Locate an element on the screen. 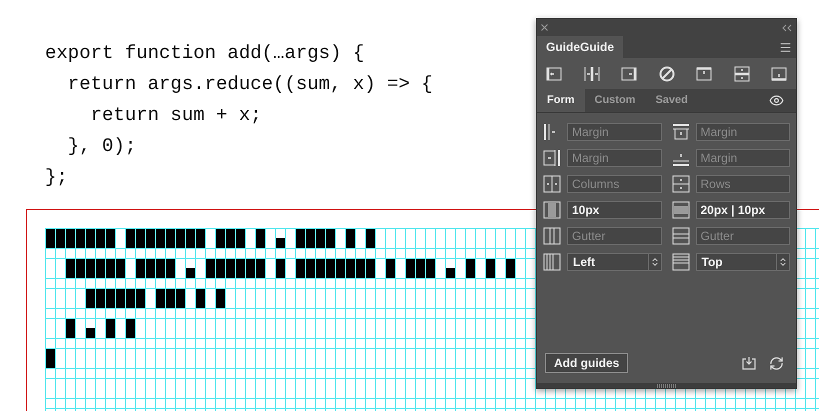  visibility-icon is located at coordinates (776, 100).